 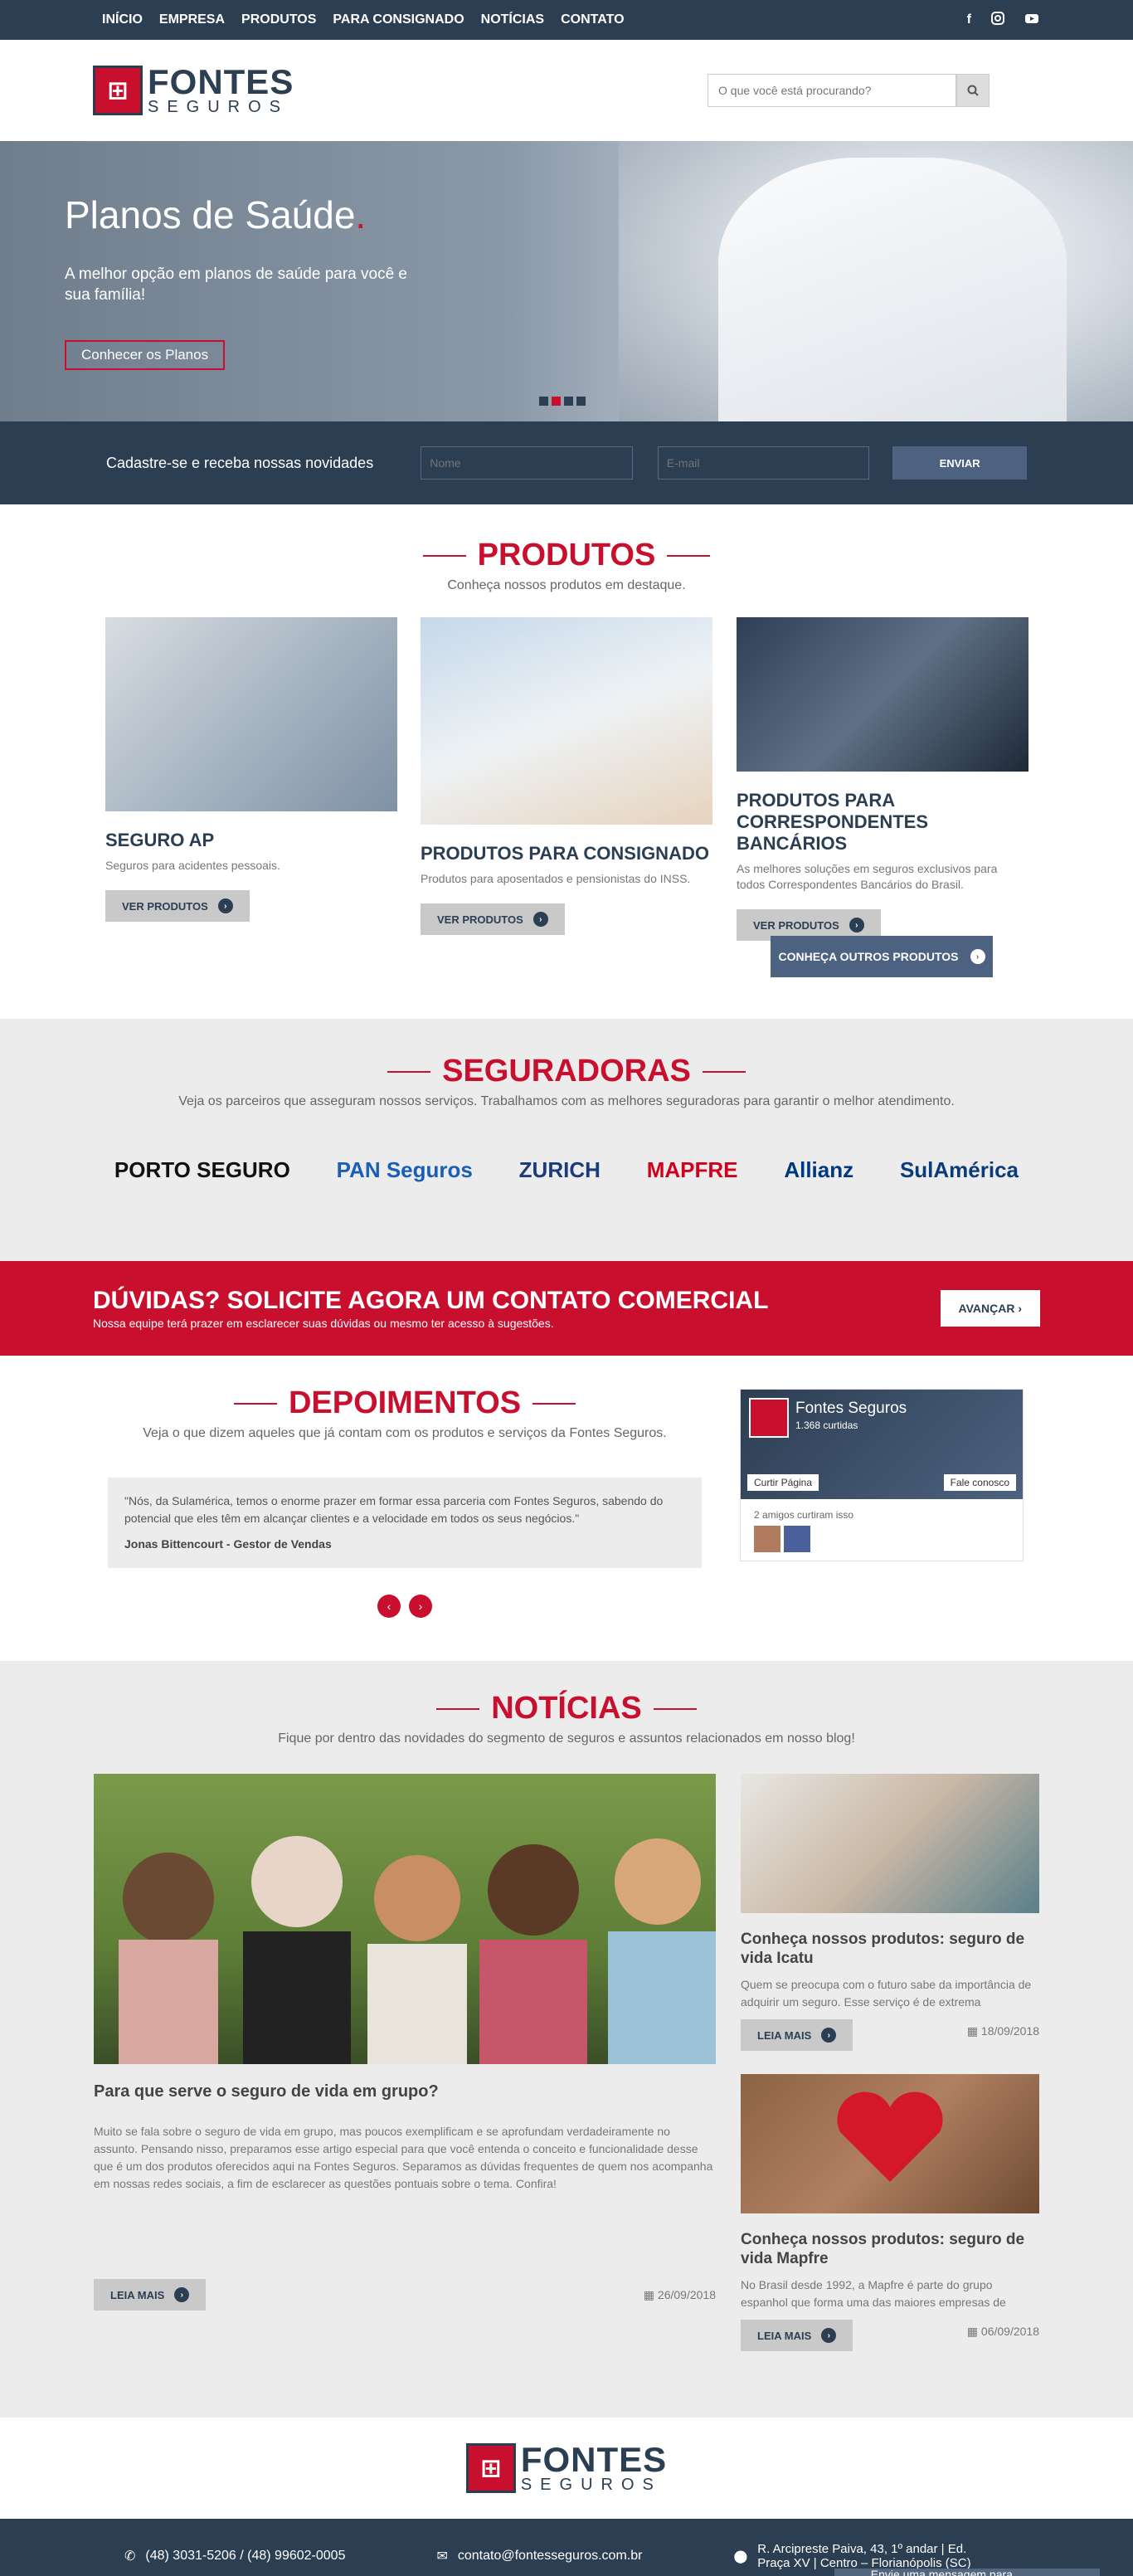 I want to click on section-title: DEPOIMENTOS, so click(x=405, y=1403).